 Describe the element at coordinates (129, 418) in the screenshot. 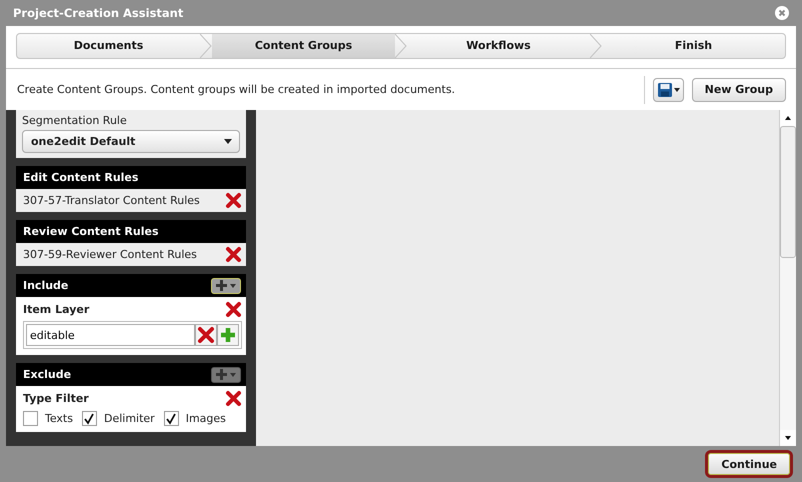

I see `checkbox-label: Delimiter` at that location.